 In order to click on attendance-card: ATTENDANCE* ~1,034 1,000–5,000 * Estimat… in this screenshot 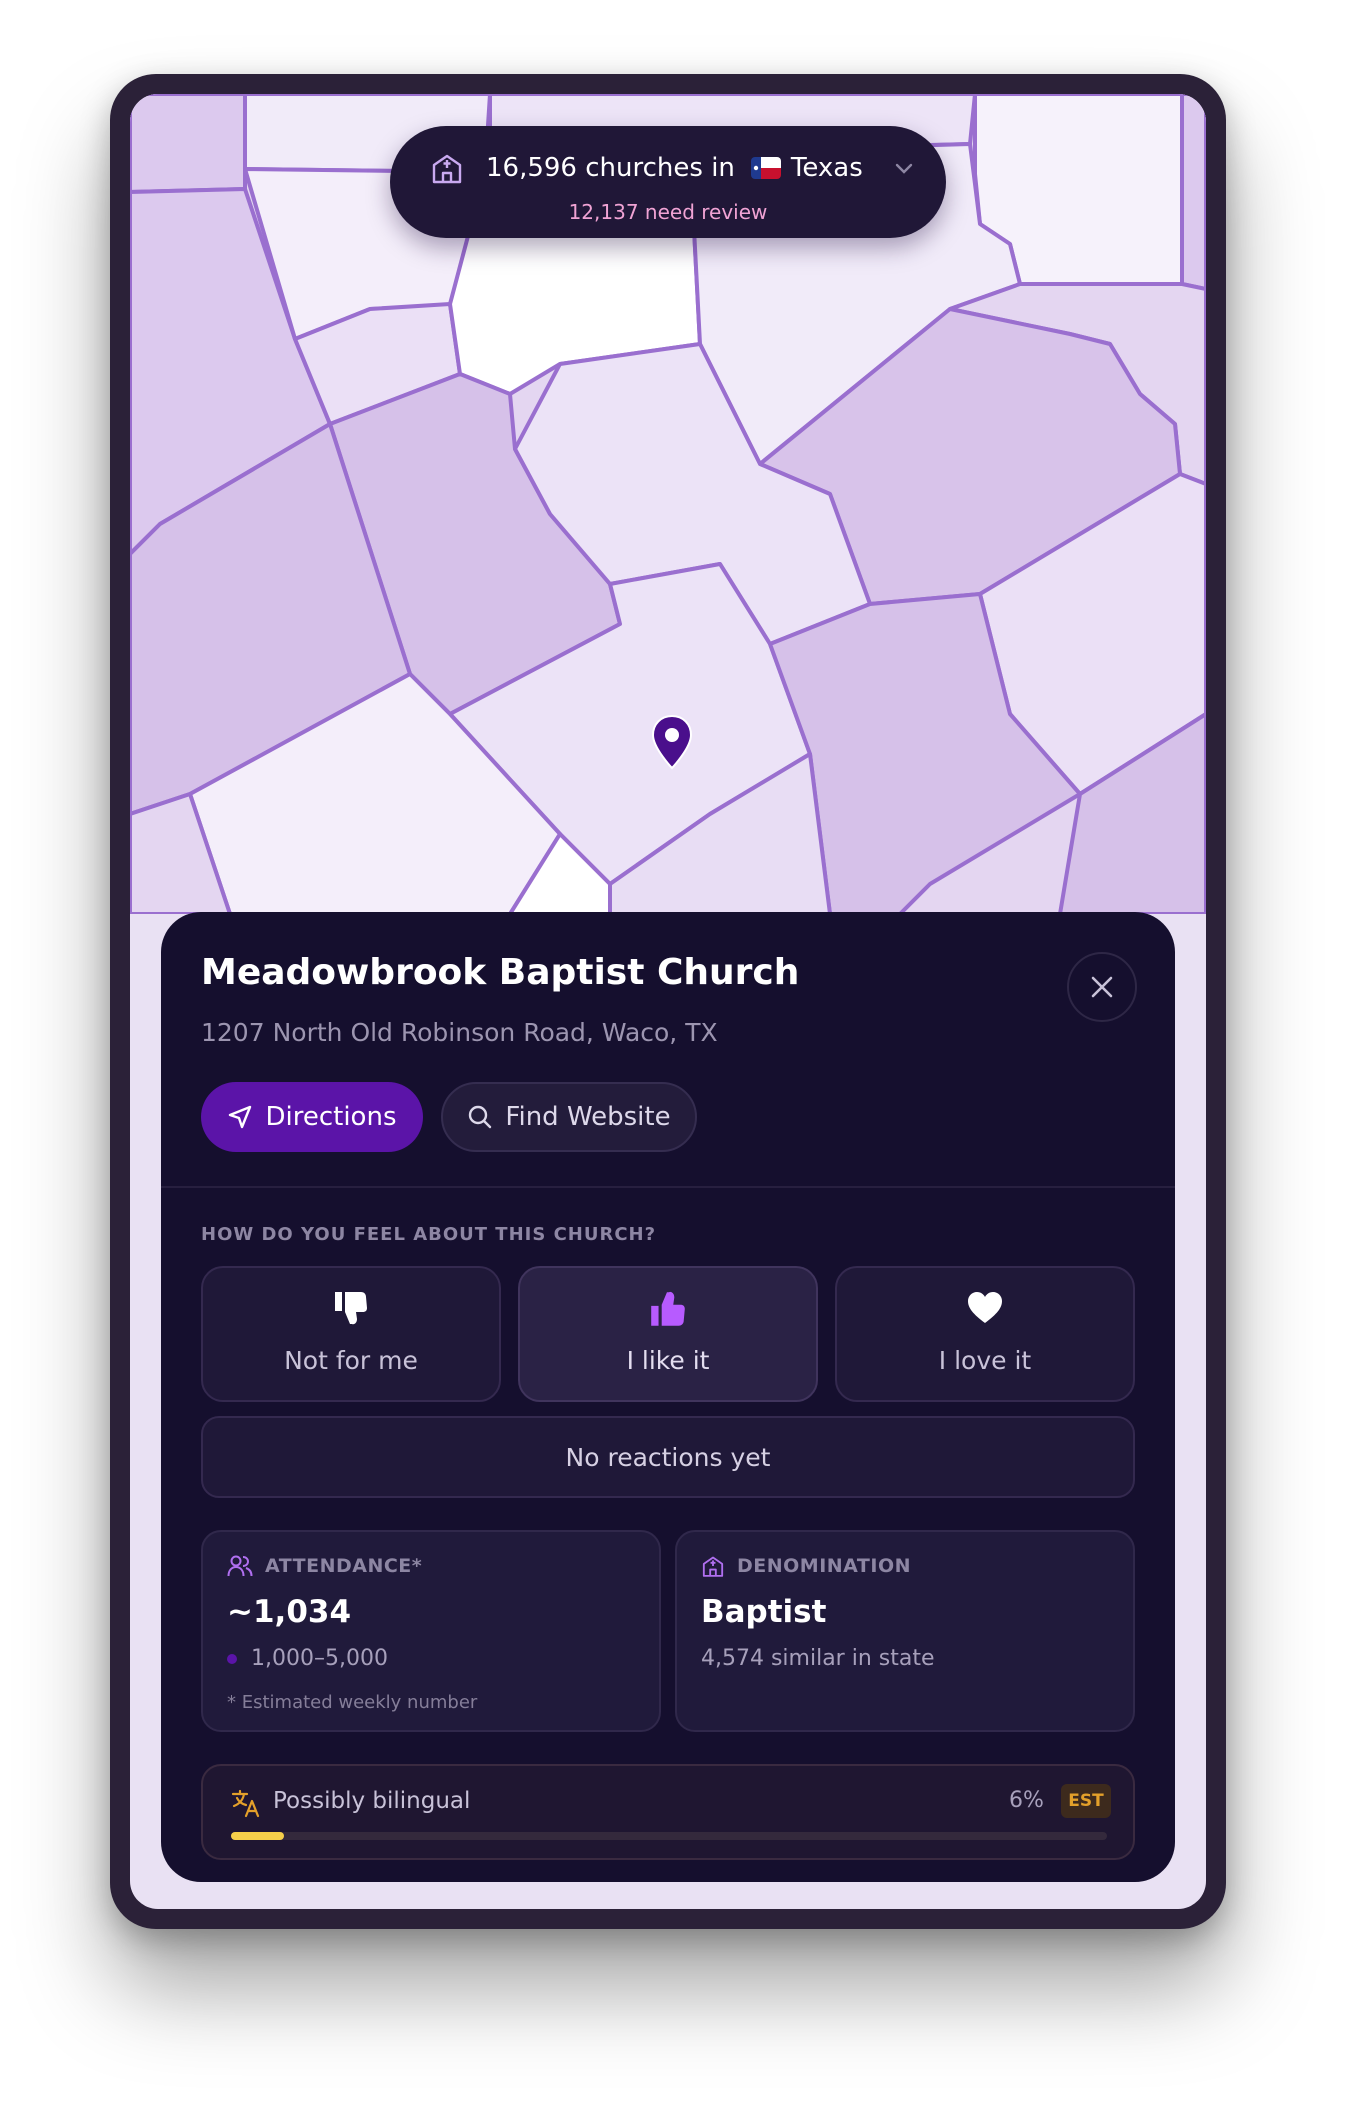, I will do `click(431, 1631)`.